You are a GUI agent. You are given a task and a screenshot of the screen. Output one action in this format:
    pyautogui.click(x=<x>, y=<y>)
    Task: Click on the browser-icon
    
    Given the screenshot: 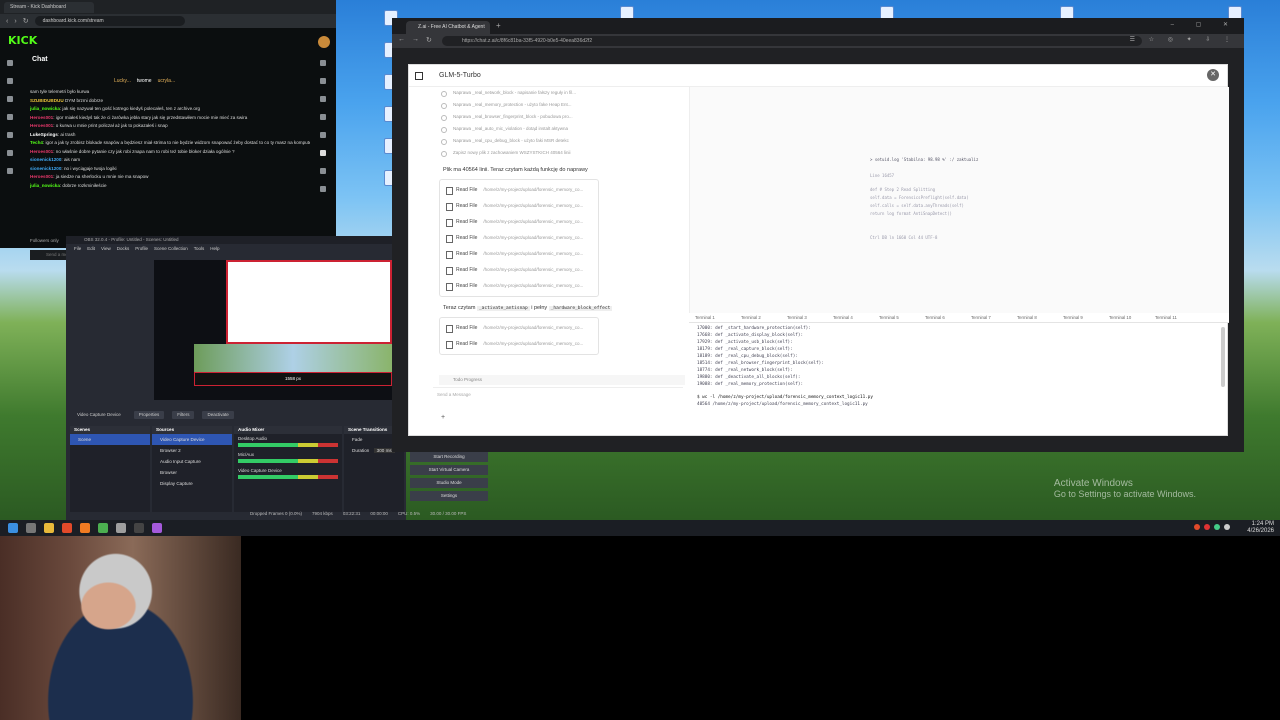 What is the action you would take?
    pyautogui.click(x=67, y=528)
    